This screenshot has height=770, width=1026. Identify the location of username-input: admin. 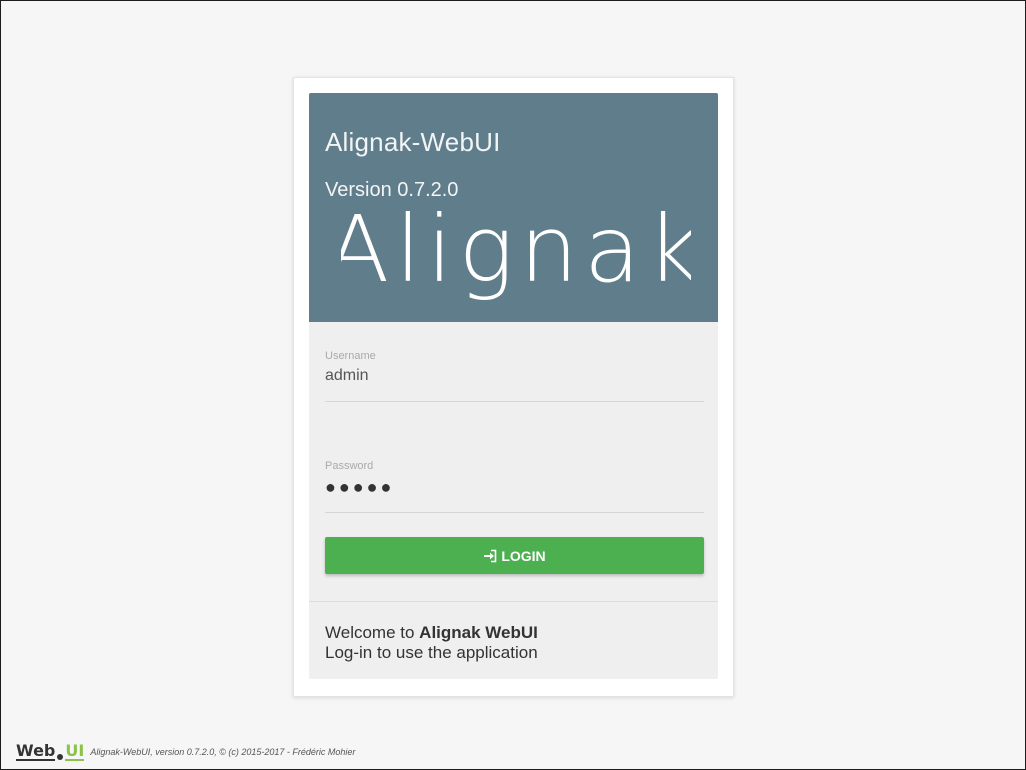
(514, 384).